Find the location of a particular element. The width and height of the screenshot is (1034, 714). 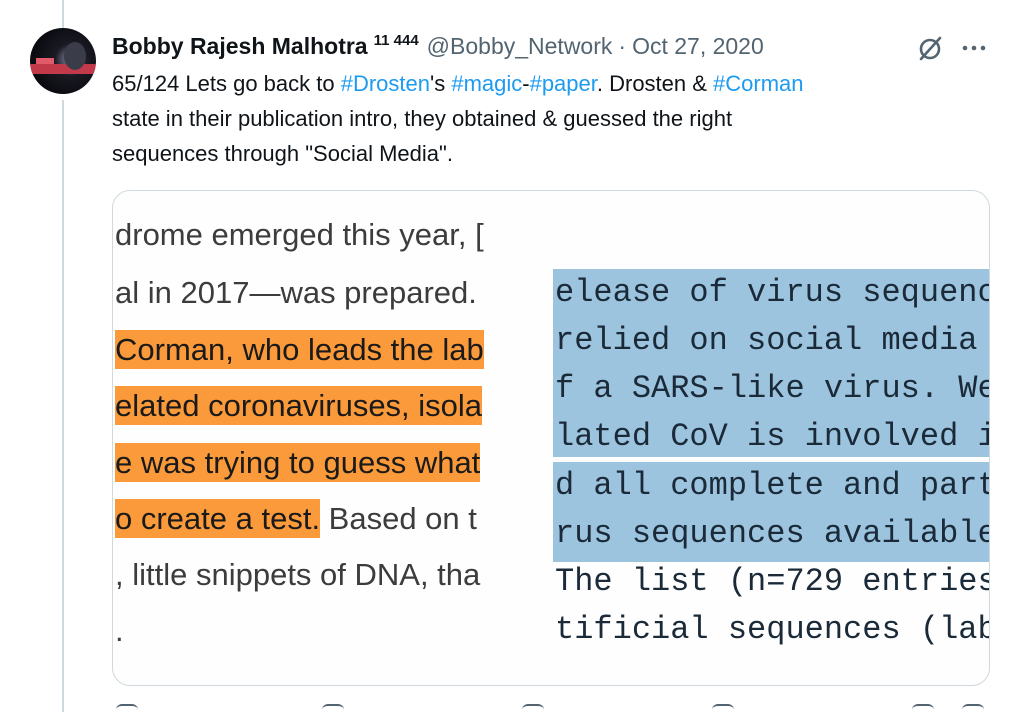

paper-line: f a SARS-like virus. We is located at coordinates (772, 388).